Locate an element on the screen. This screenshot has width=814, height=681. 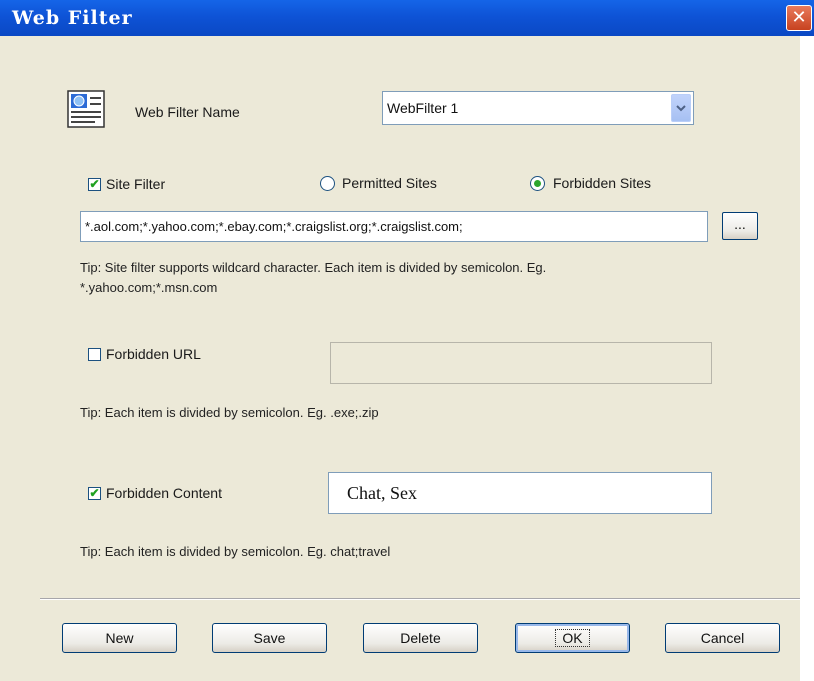
dropdown-button is located at coordinates (681, 108).